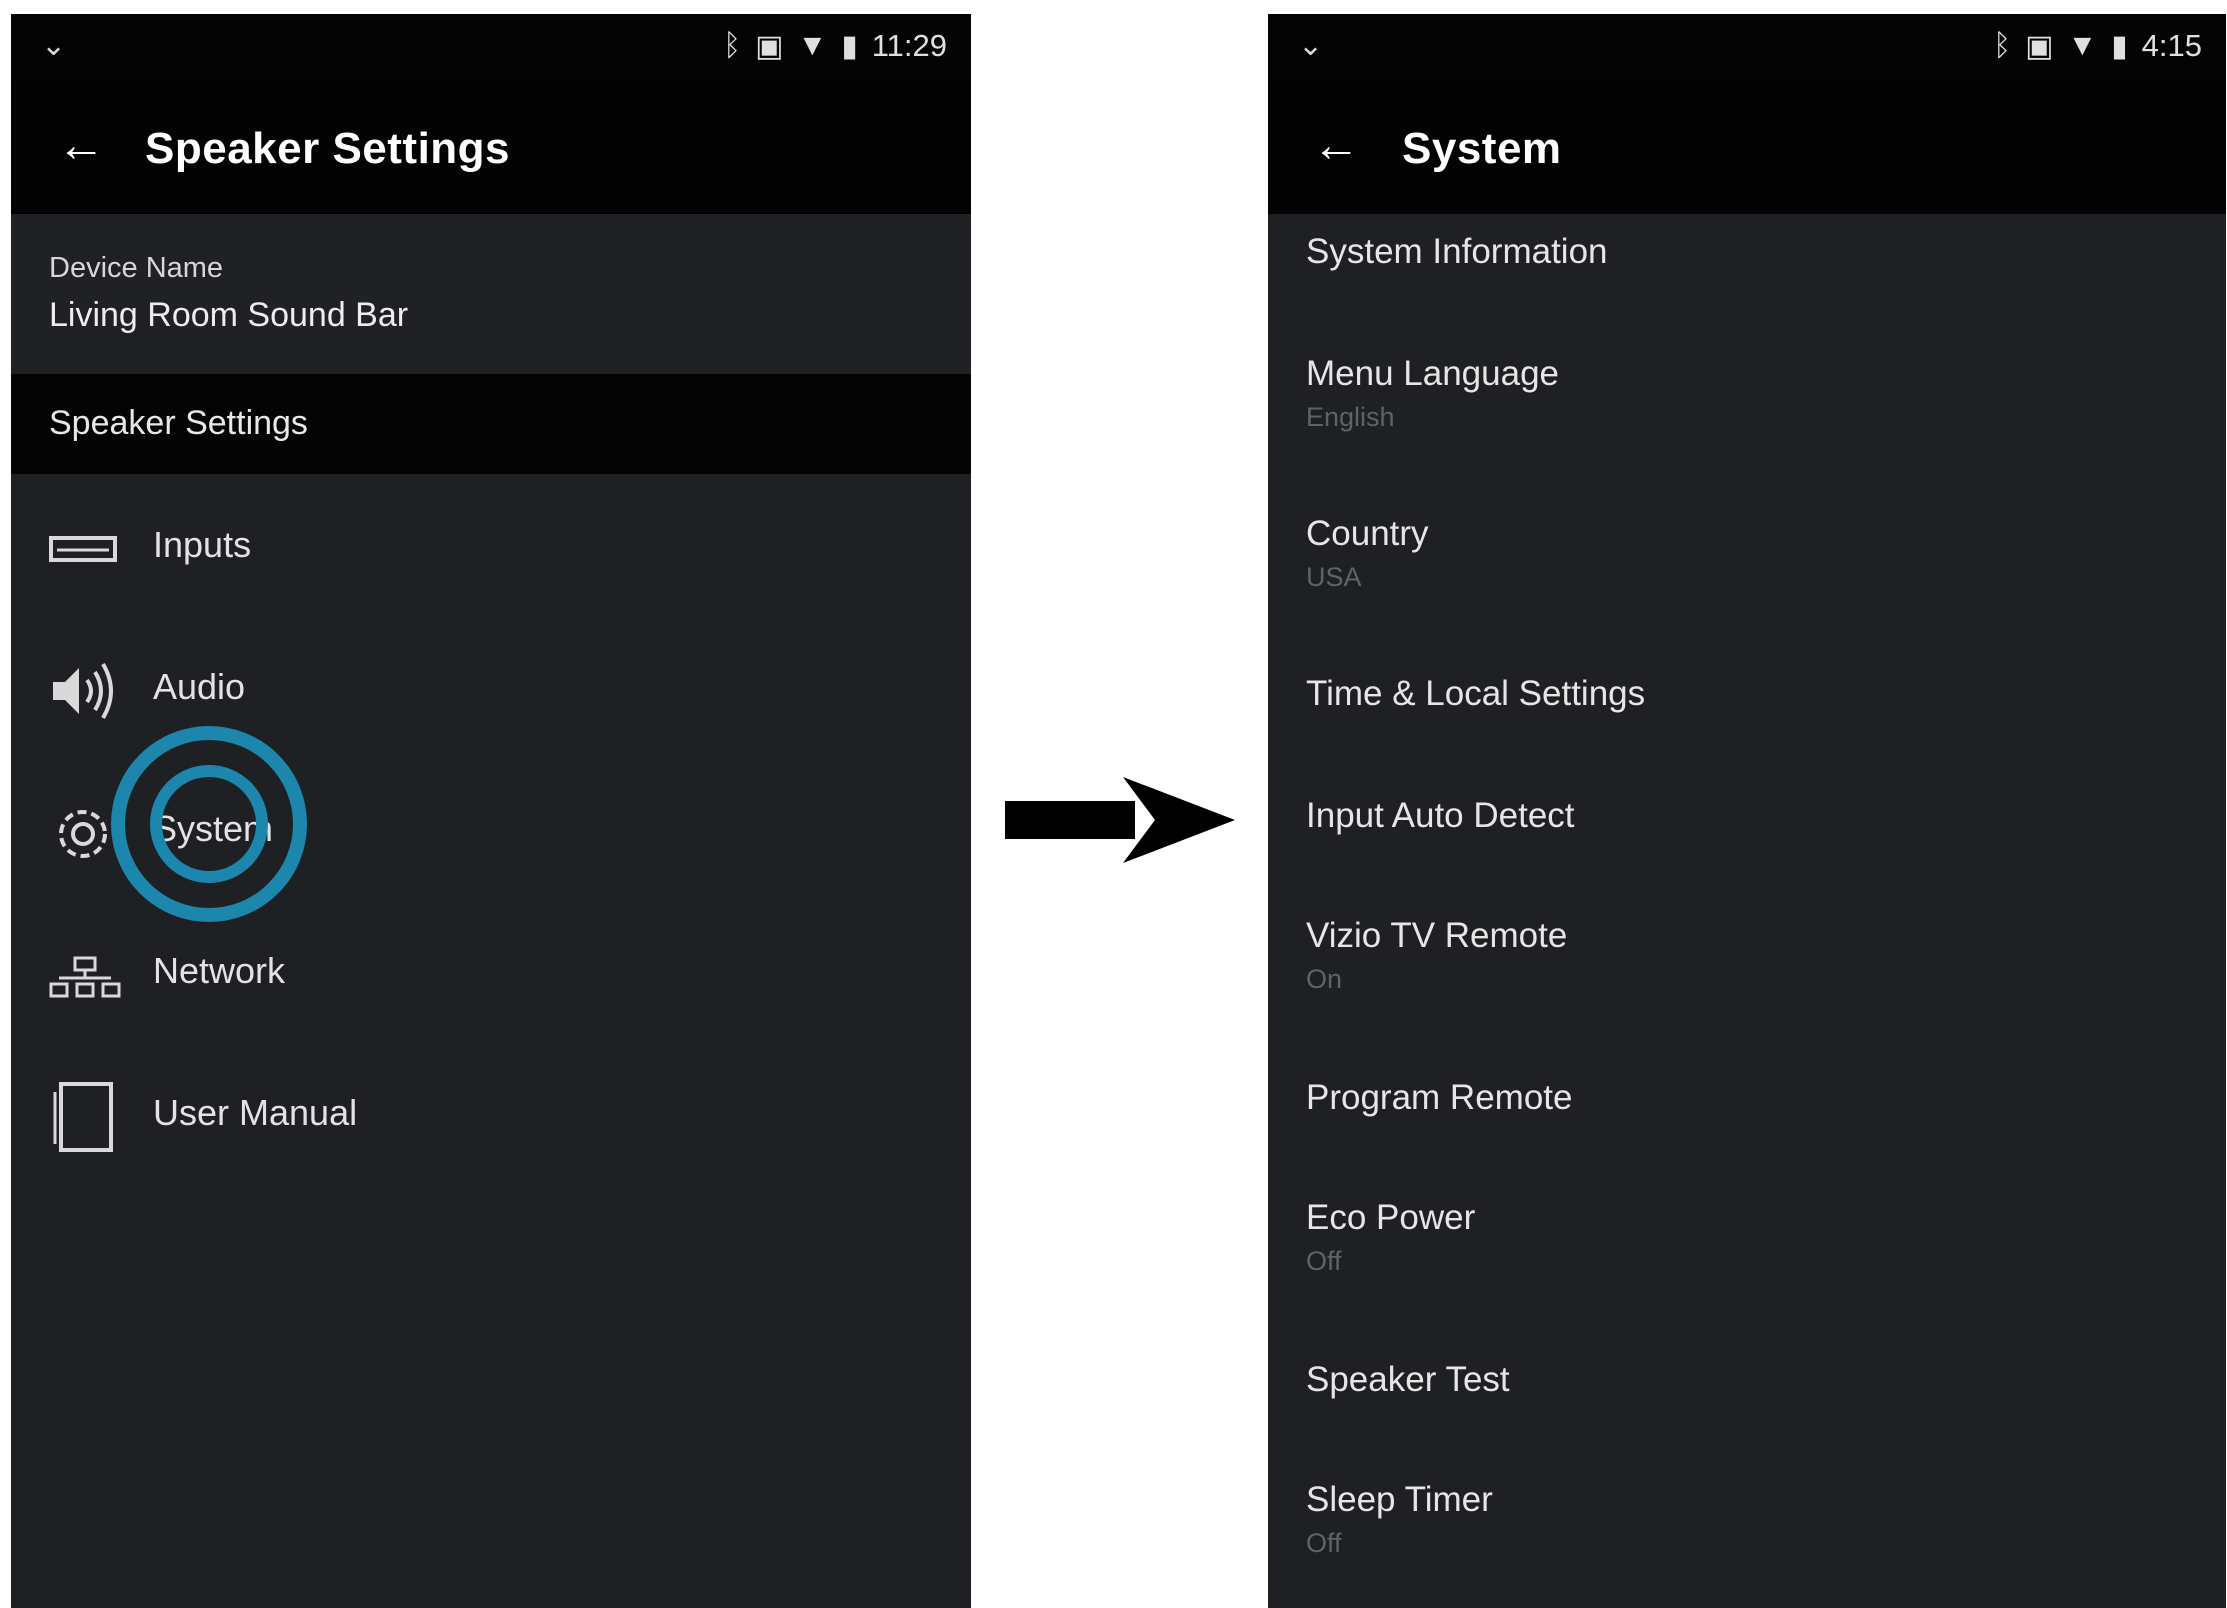 The height and width of the screenshot is (1608, 2227). I want to click on menu-item-value: USA, so click(1334, 577).